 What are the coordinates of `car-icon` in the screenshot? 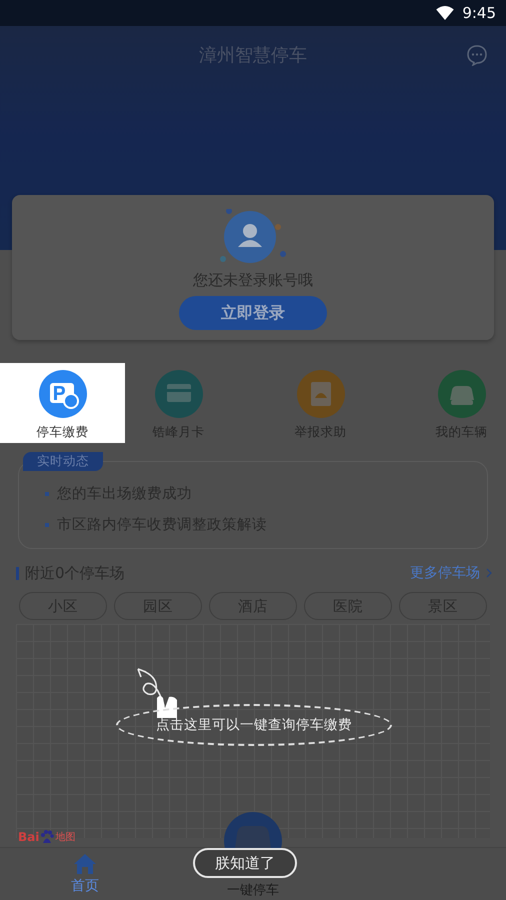 It's located at (462, 394).